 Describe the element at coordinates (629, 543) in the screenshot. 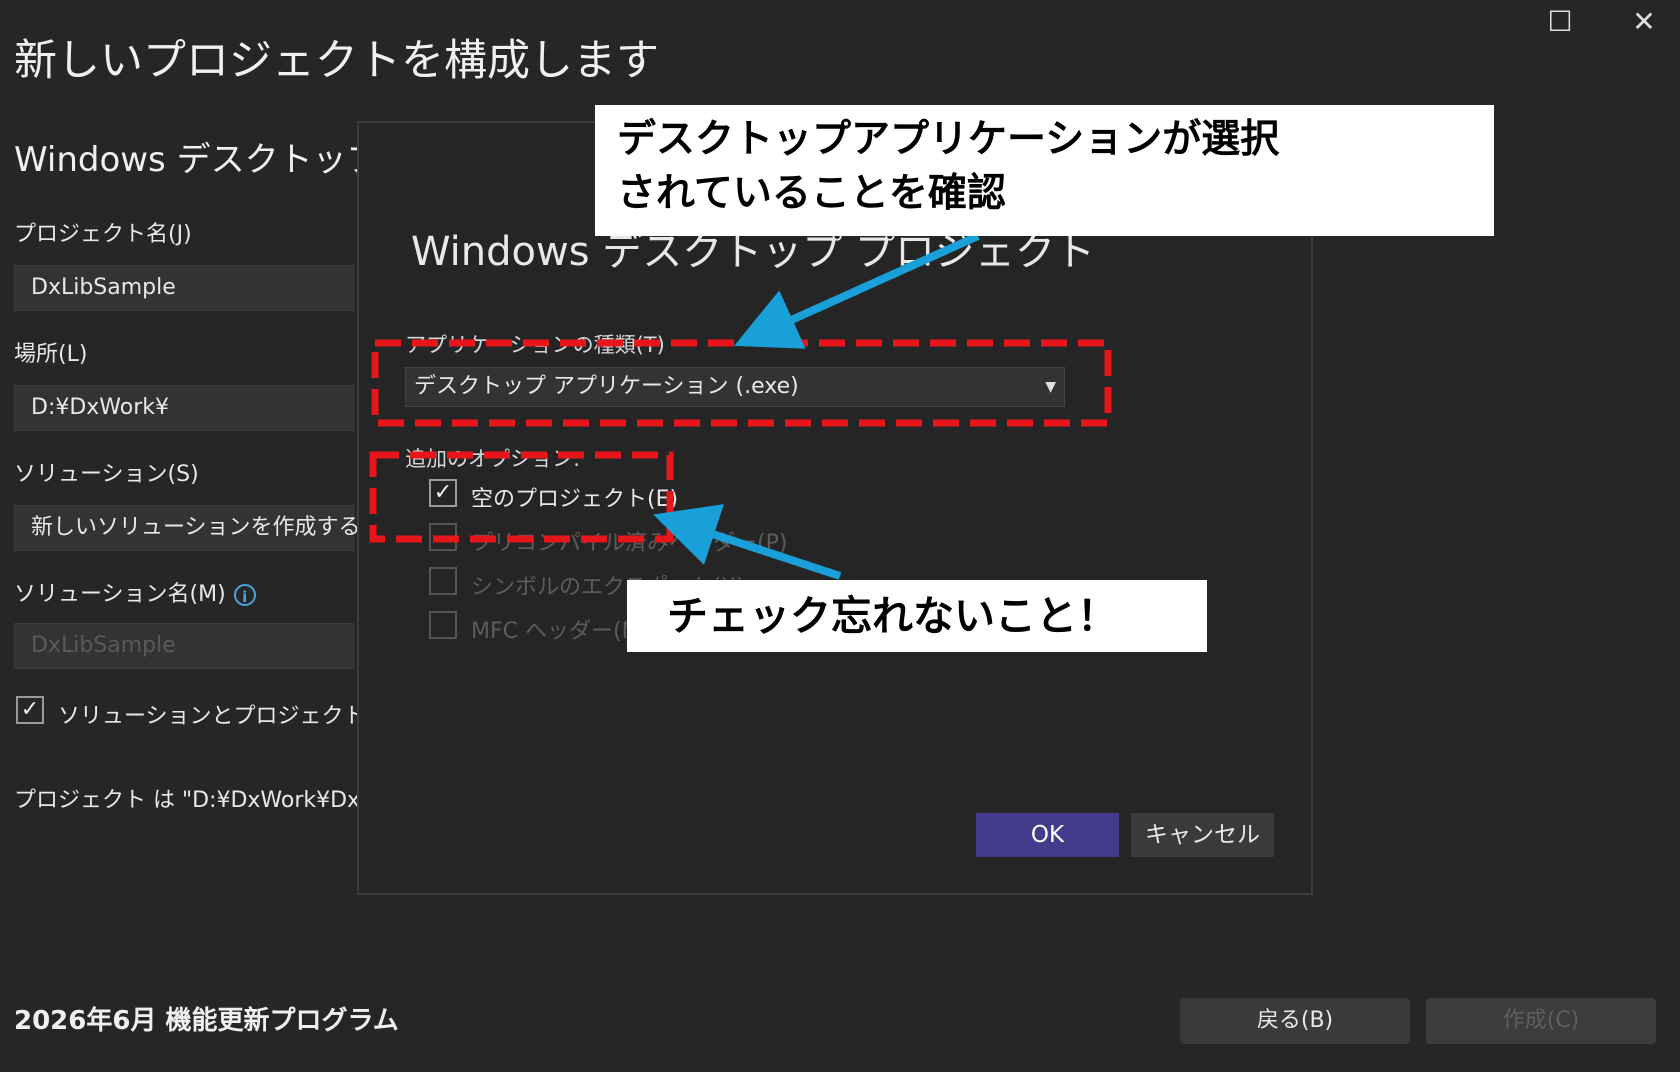

I see `precompiled-header-label: プリコンパイル済みヘッダー(P)` at that location.